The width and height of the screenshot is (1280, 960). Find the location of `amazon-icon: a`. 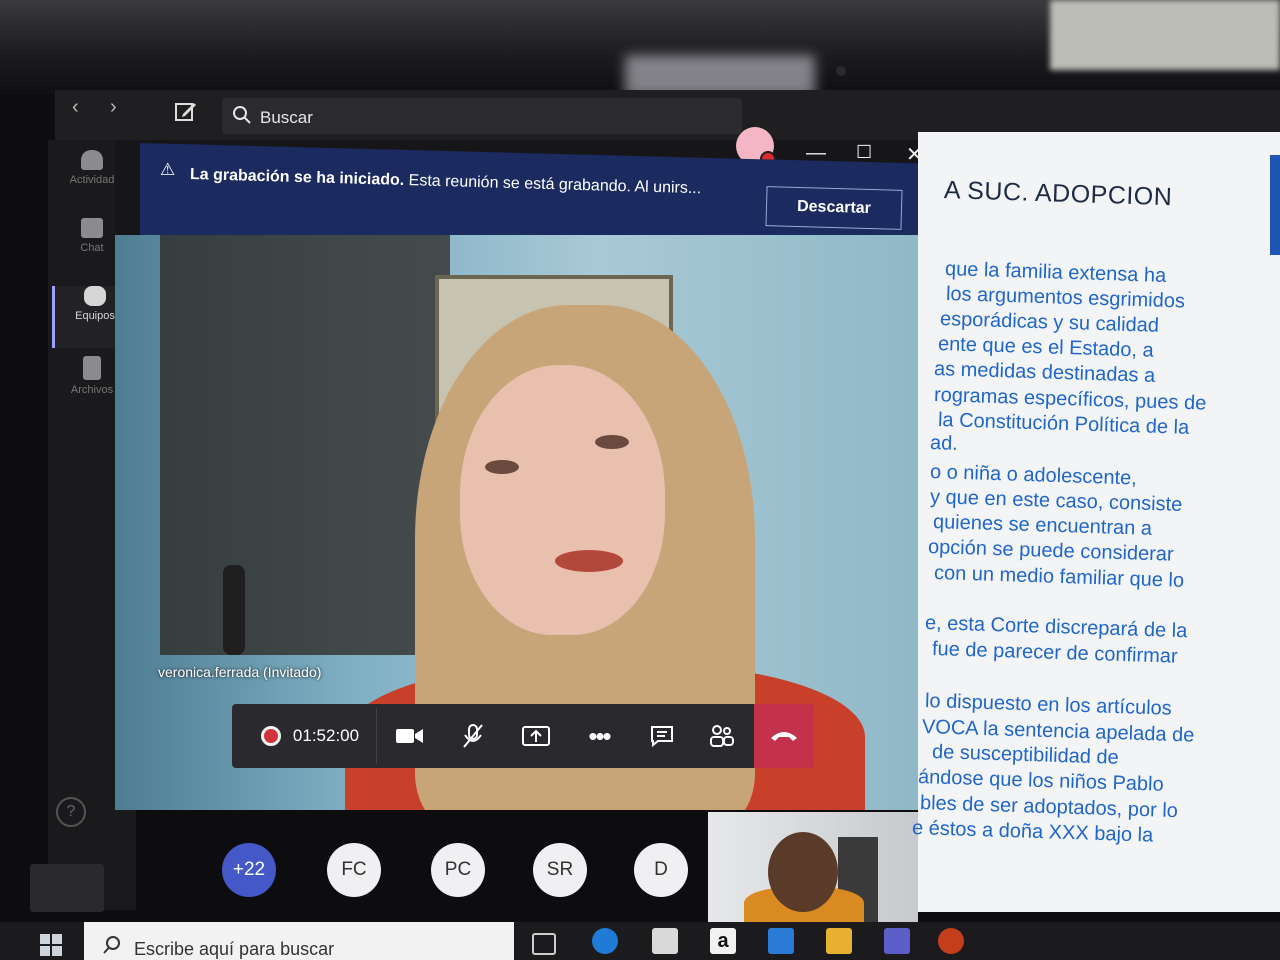

amazon-icon: a is located at coordinates (723, 941).